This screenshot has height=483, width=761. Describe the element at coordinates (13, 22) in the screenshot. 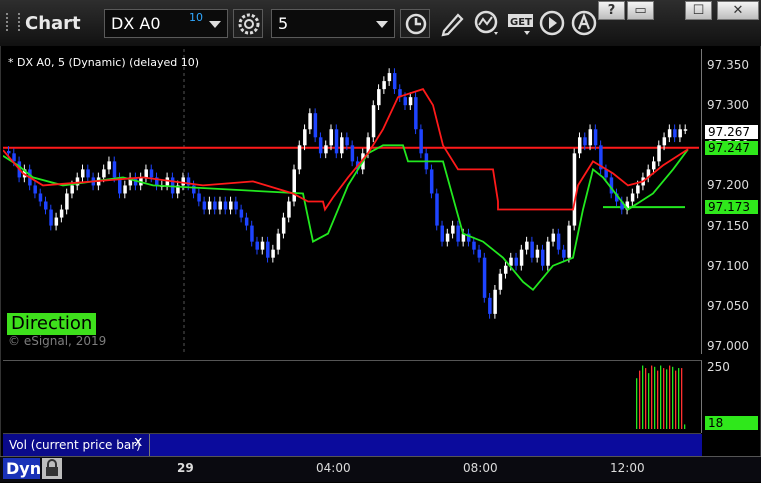

I see `window-grip-icon` at that location.